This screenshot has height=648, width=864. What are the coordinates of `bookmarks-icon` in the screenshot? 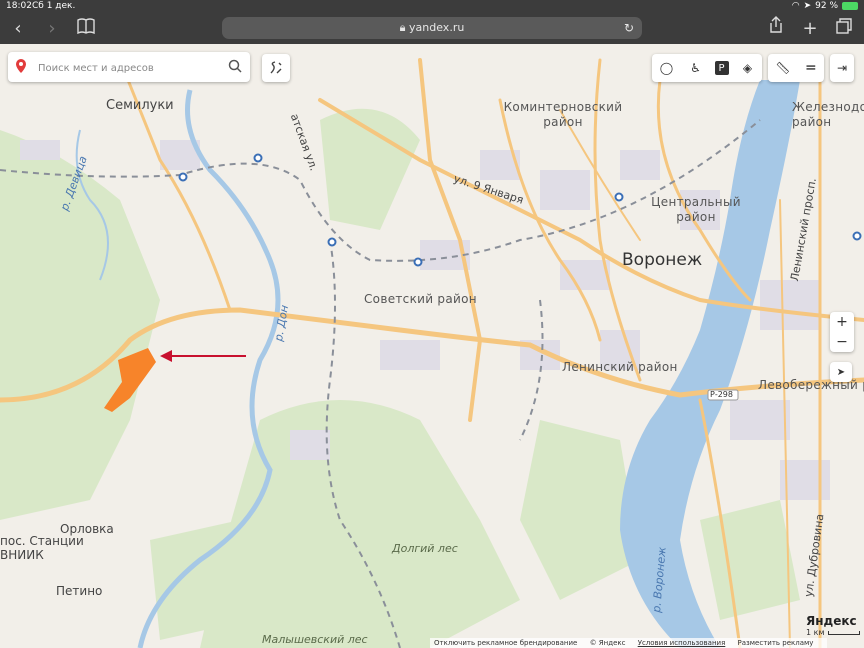 It's located at (86, 29).